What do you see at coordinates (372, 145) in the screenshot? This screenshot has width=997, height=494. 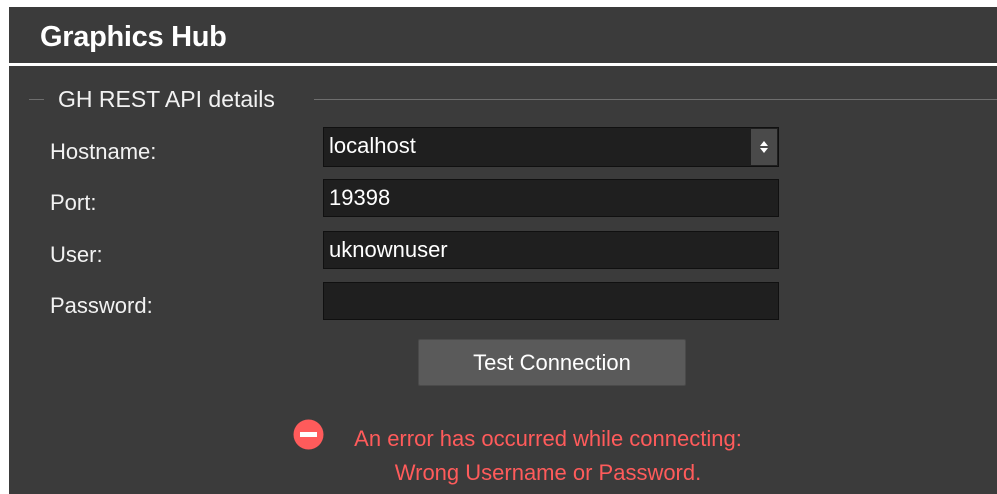 I see `hostname-value: localhost` at bounding box center [372, 145].